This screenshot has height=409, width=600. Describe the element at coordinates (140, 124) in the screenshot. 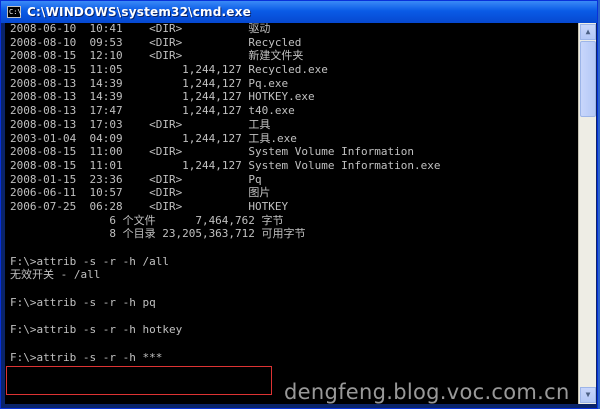

I see `console-line: 2008-08-13 17:03 <DIR> 工具` at that location.